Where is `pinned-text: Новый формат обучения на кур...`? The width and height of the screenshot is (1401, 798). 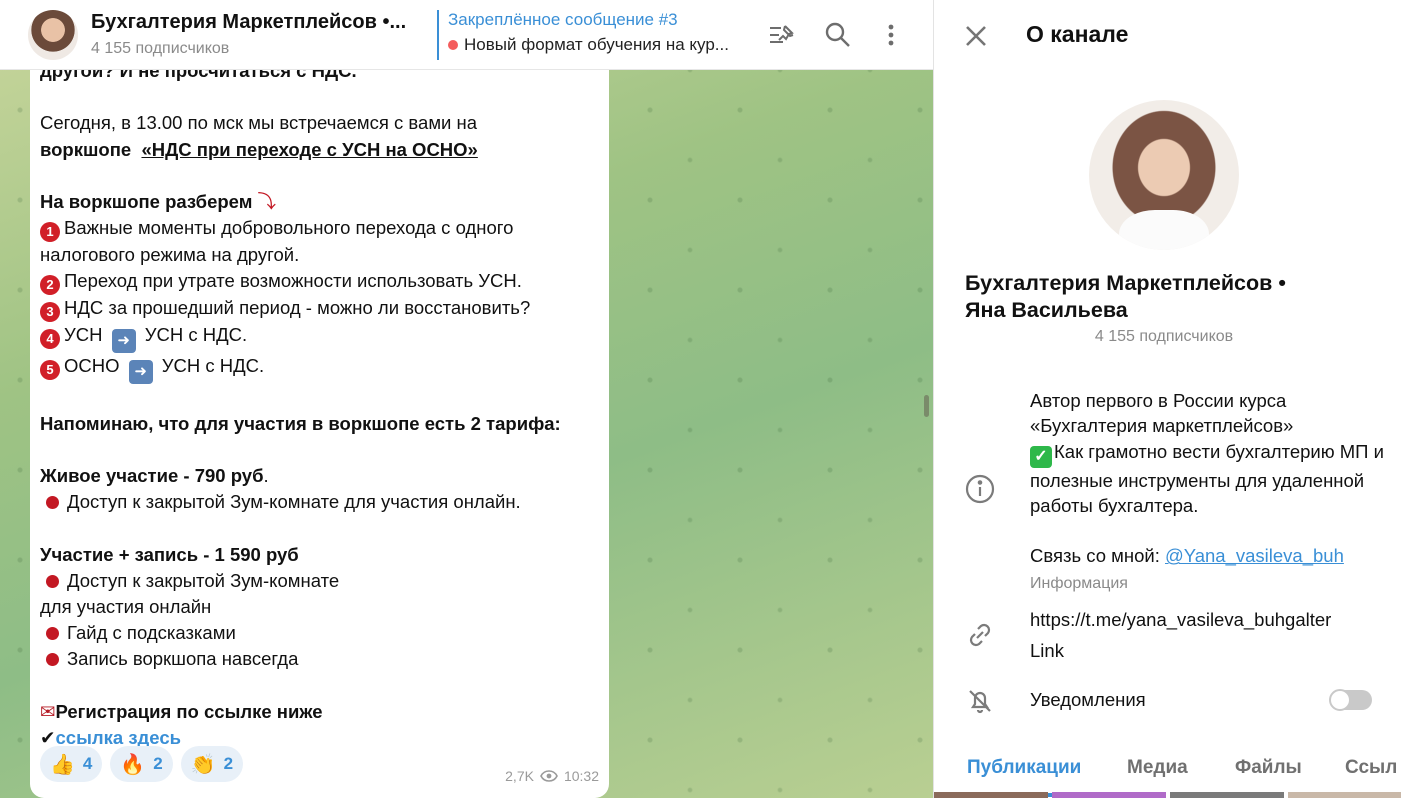
pinned-text: Новый формат обучения на кур... is located at coordinates (597, 45).